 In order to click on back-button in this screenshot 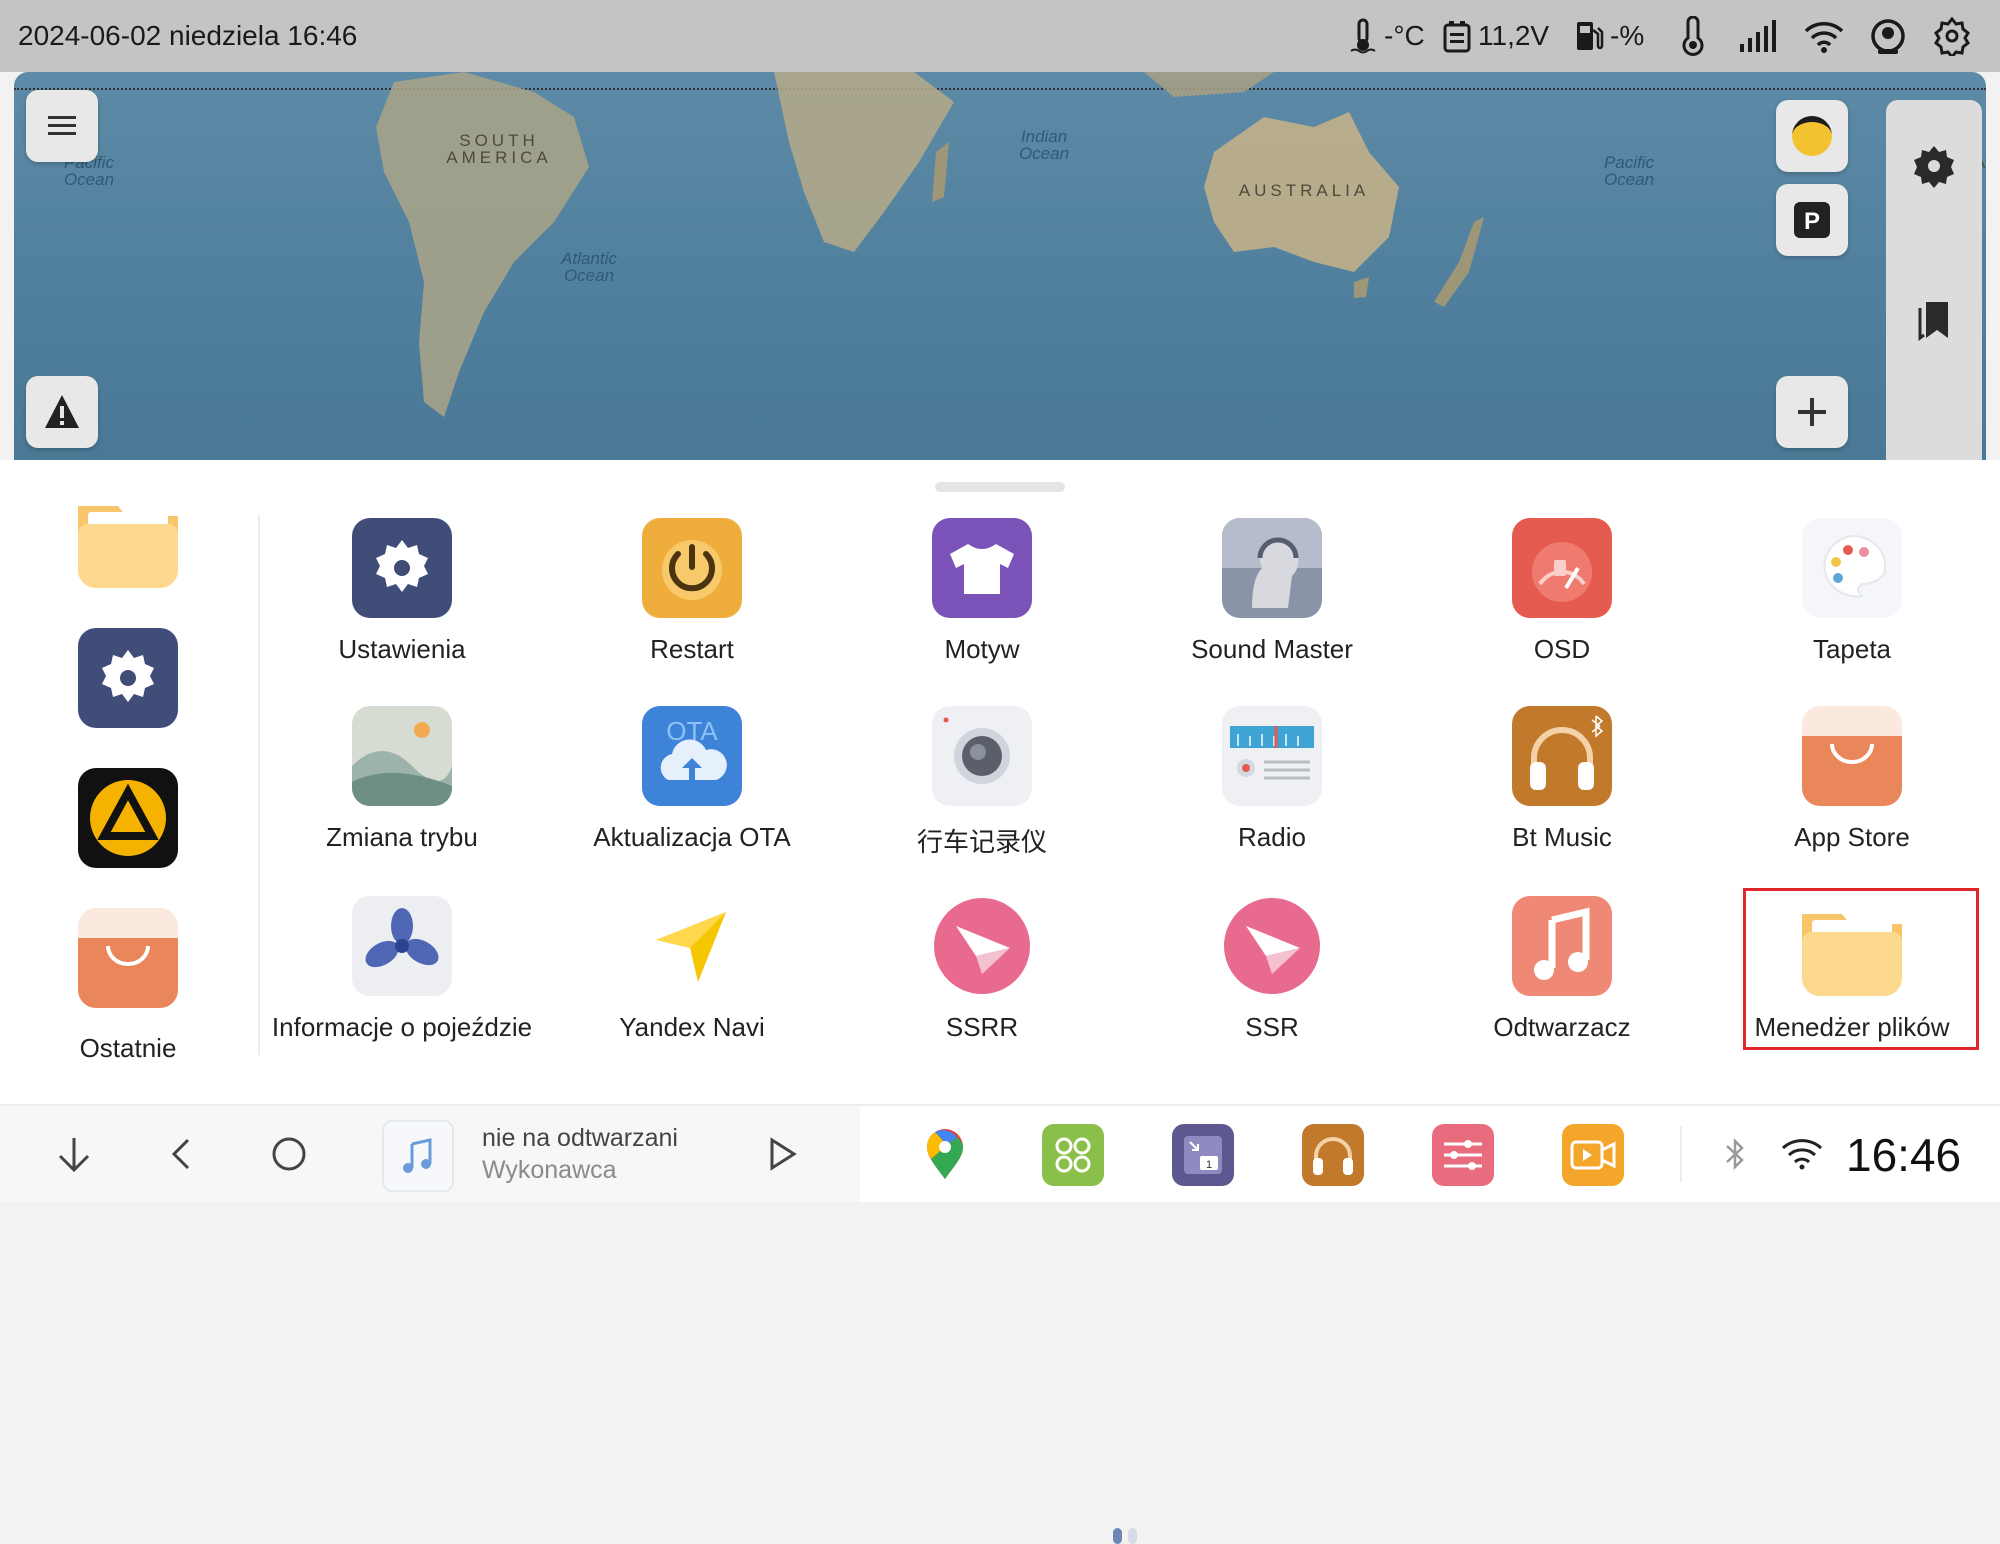, I will do `click(182, 1154)`.